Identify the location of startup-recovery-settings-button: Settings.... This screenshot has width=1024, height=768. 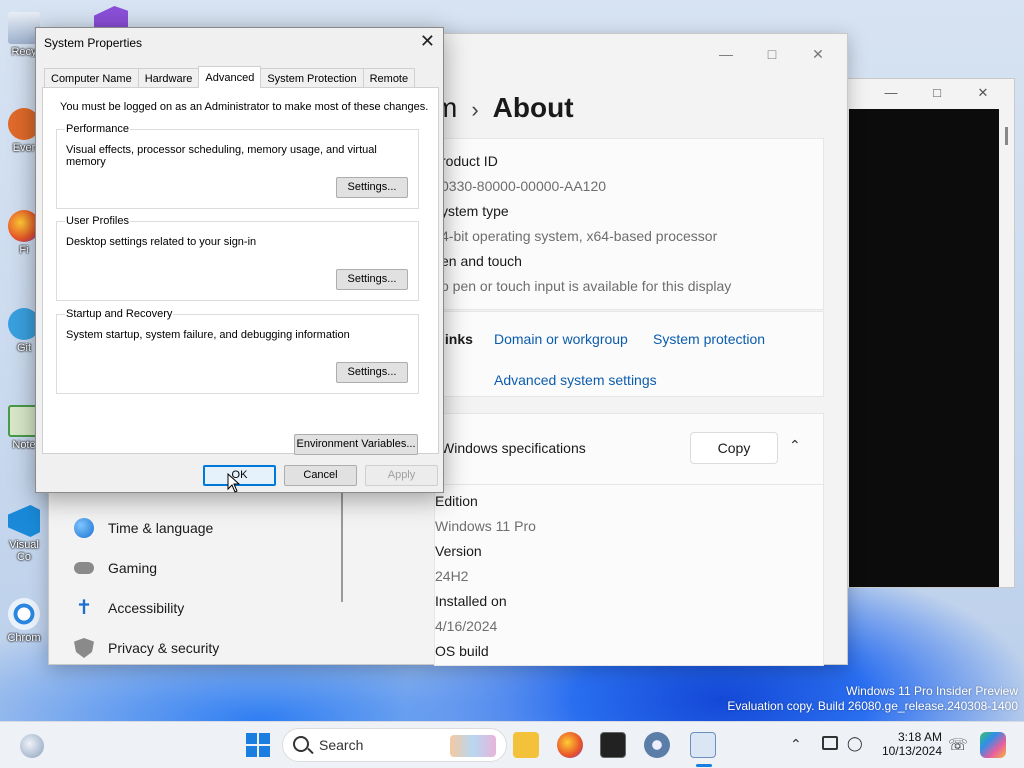
(372, 372).